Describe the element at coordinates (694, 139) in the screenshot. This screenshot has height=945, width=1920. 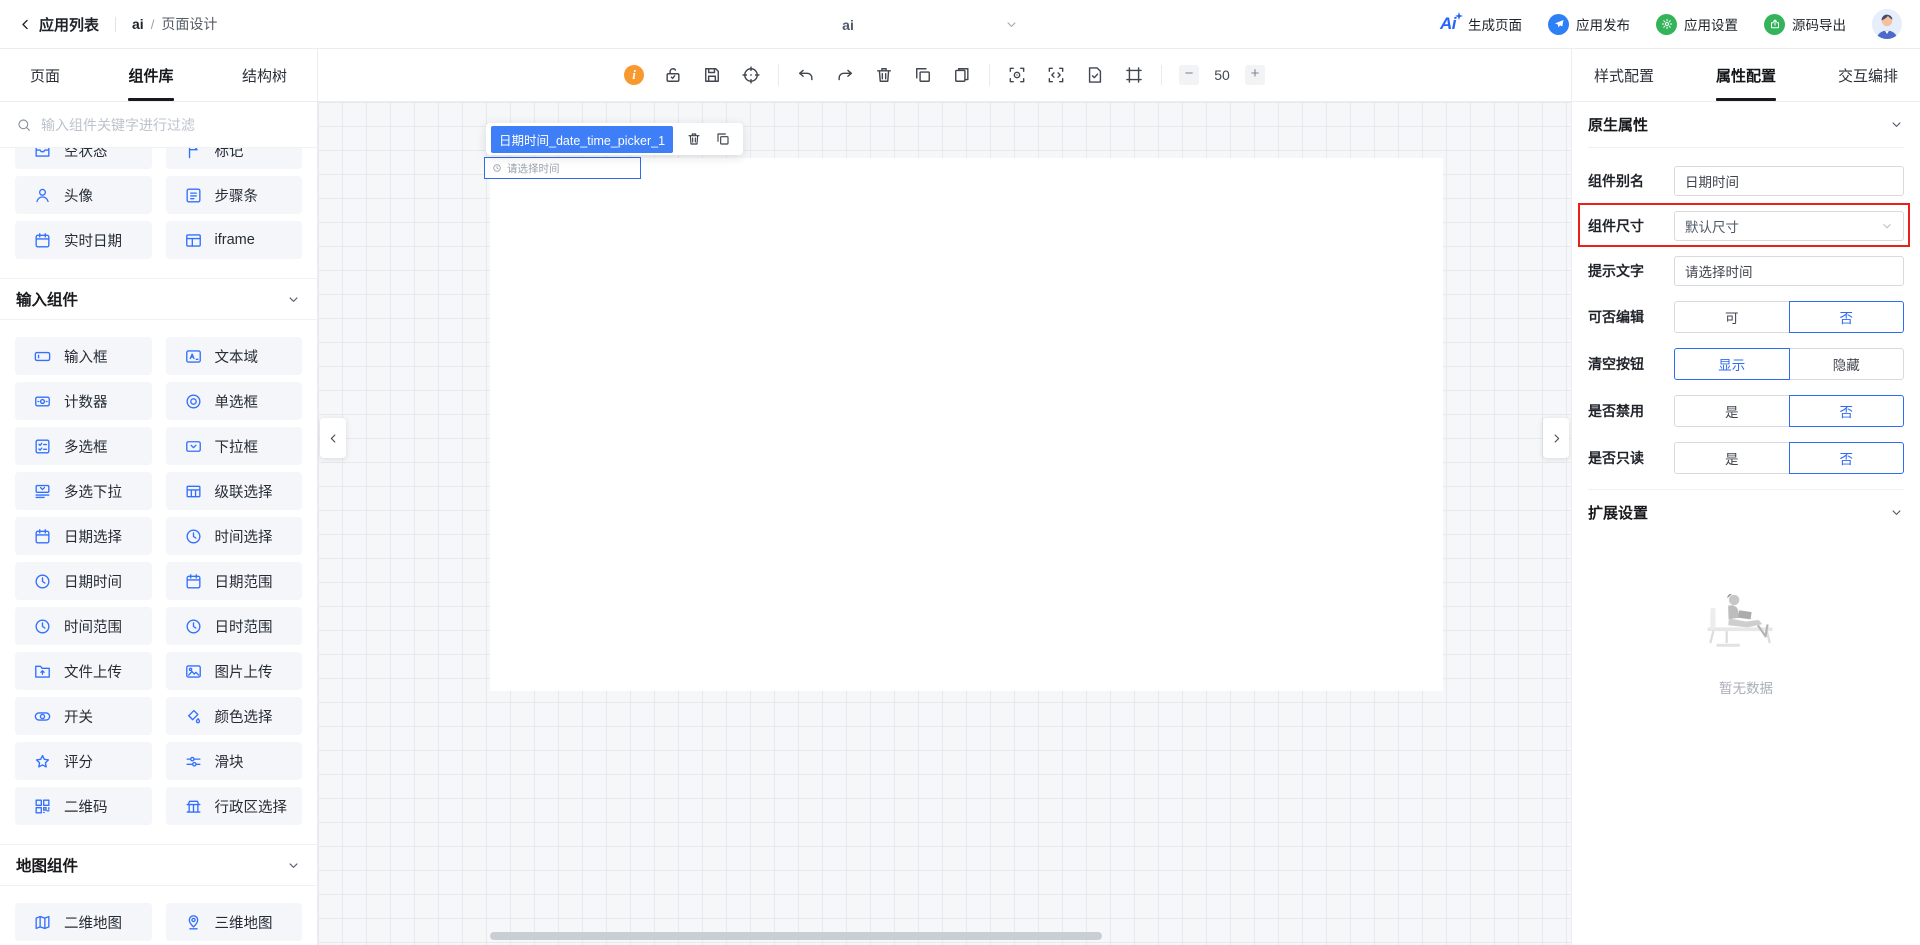
I see `delete-component-icon` at that location.